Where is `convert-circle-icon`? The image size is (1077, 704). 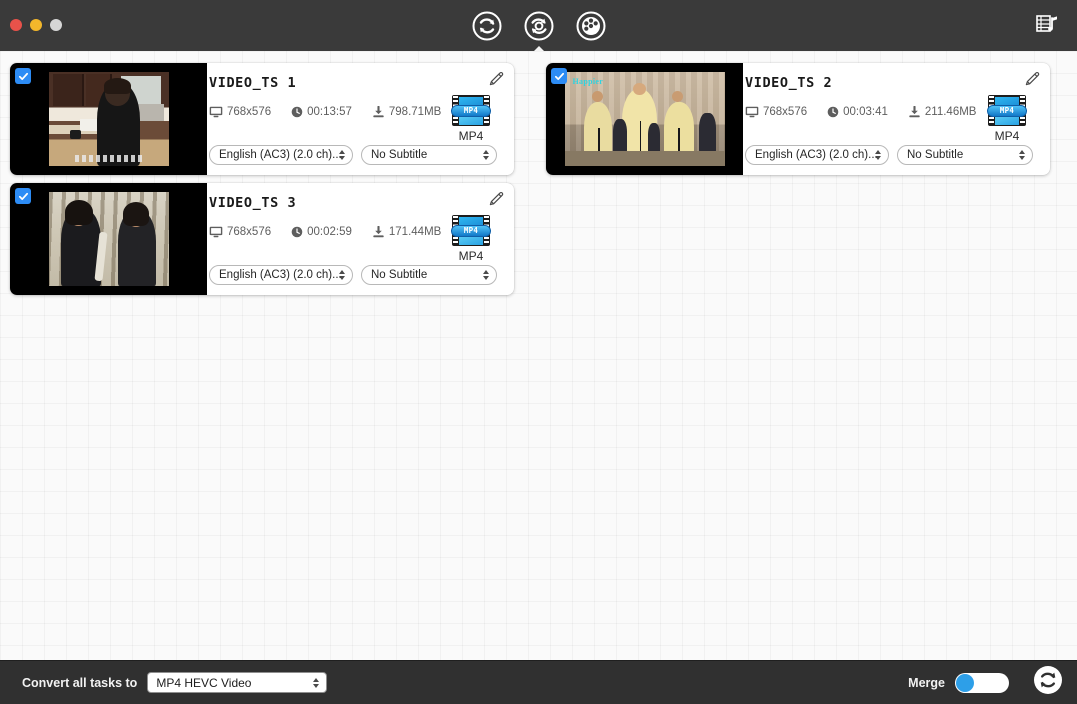 convert-circle-icon is located at coordinates (1048, 682).